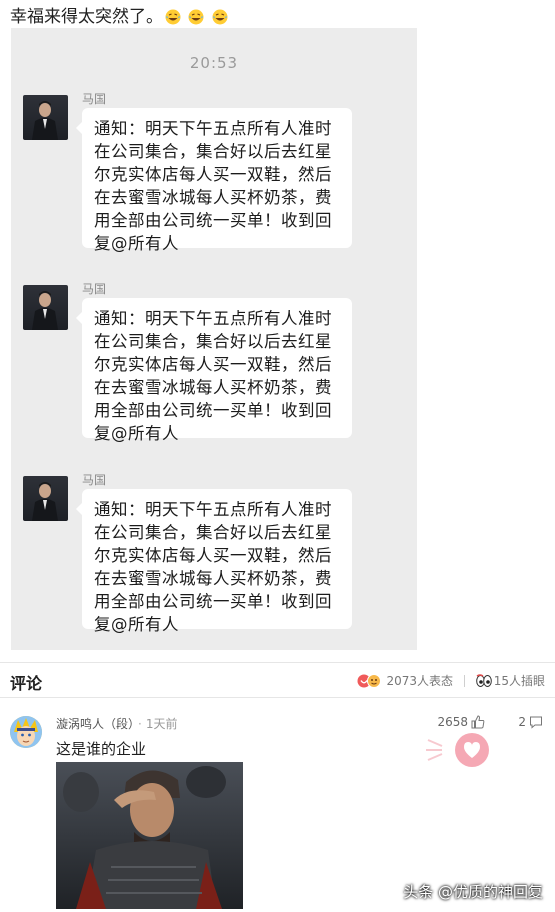  What do you see at coordinates (277, 697) in the screenshot?
I see `section-divider` at bounding box center [277, 697].